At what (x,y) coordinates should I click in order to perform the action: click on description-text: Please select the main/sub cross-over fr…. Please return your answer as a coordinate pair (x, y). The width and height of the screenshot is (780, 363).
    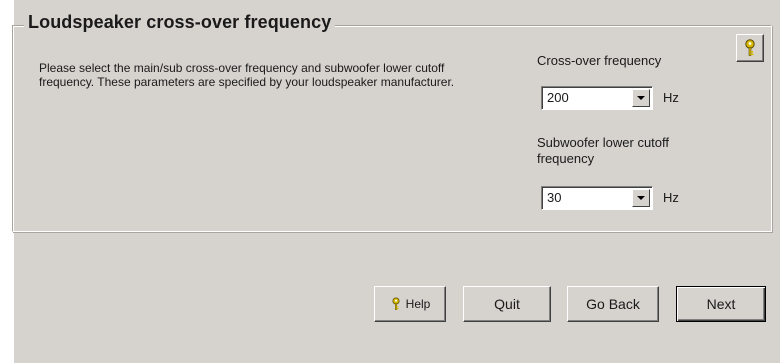
    Looking at the image, I should click on (247, 75).